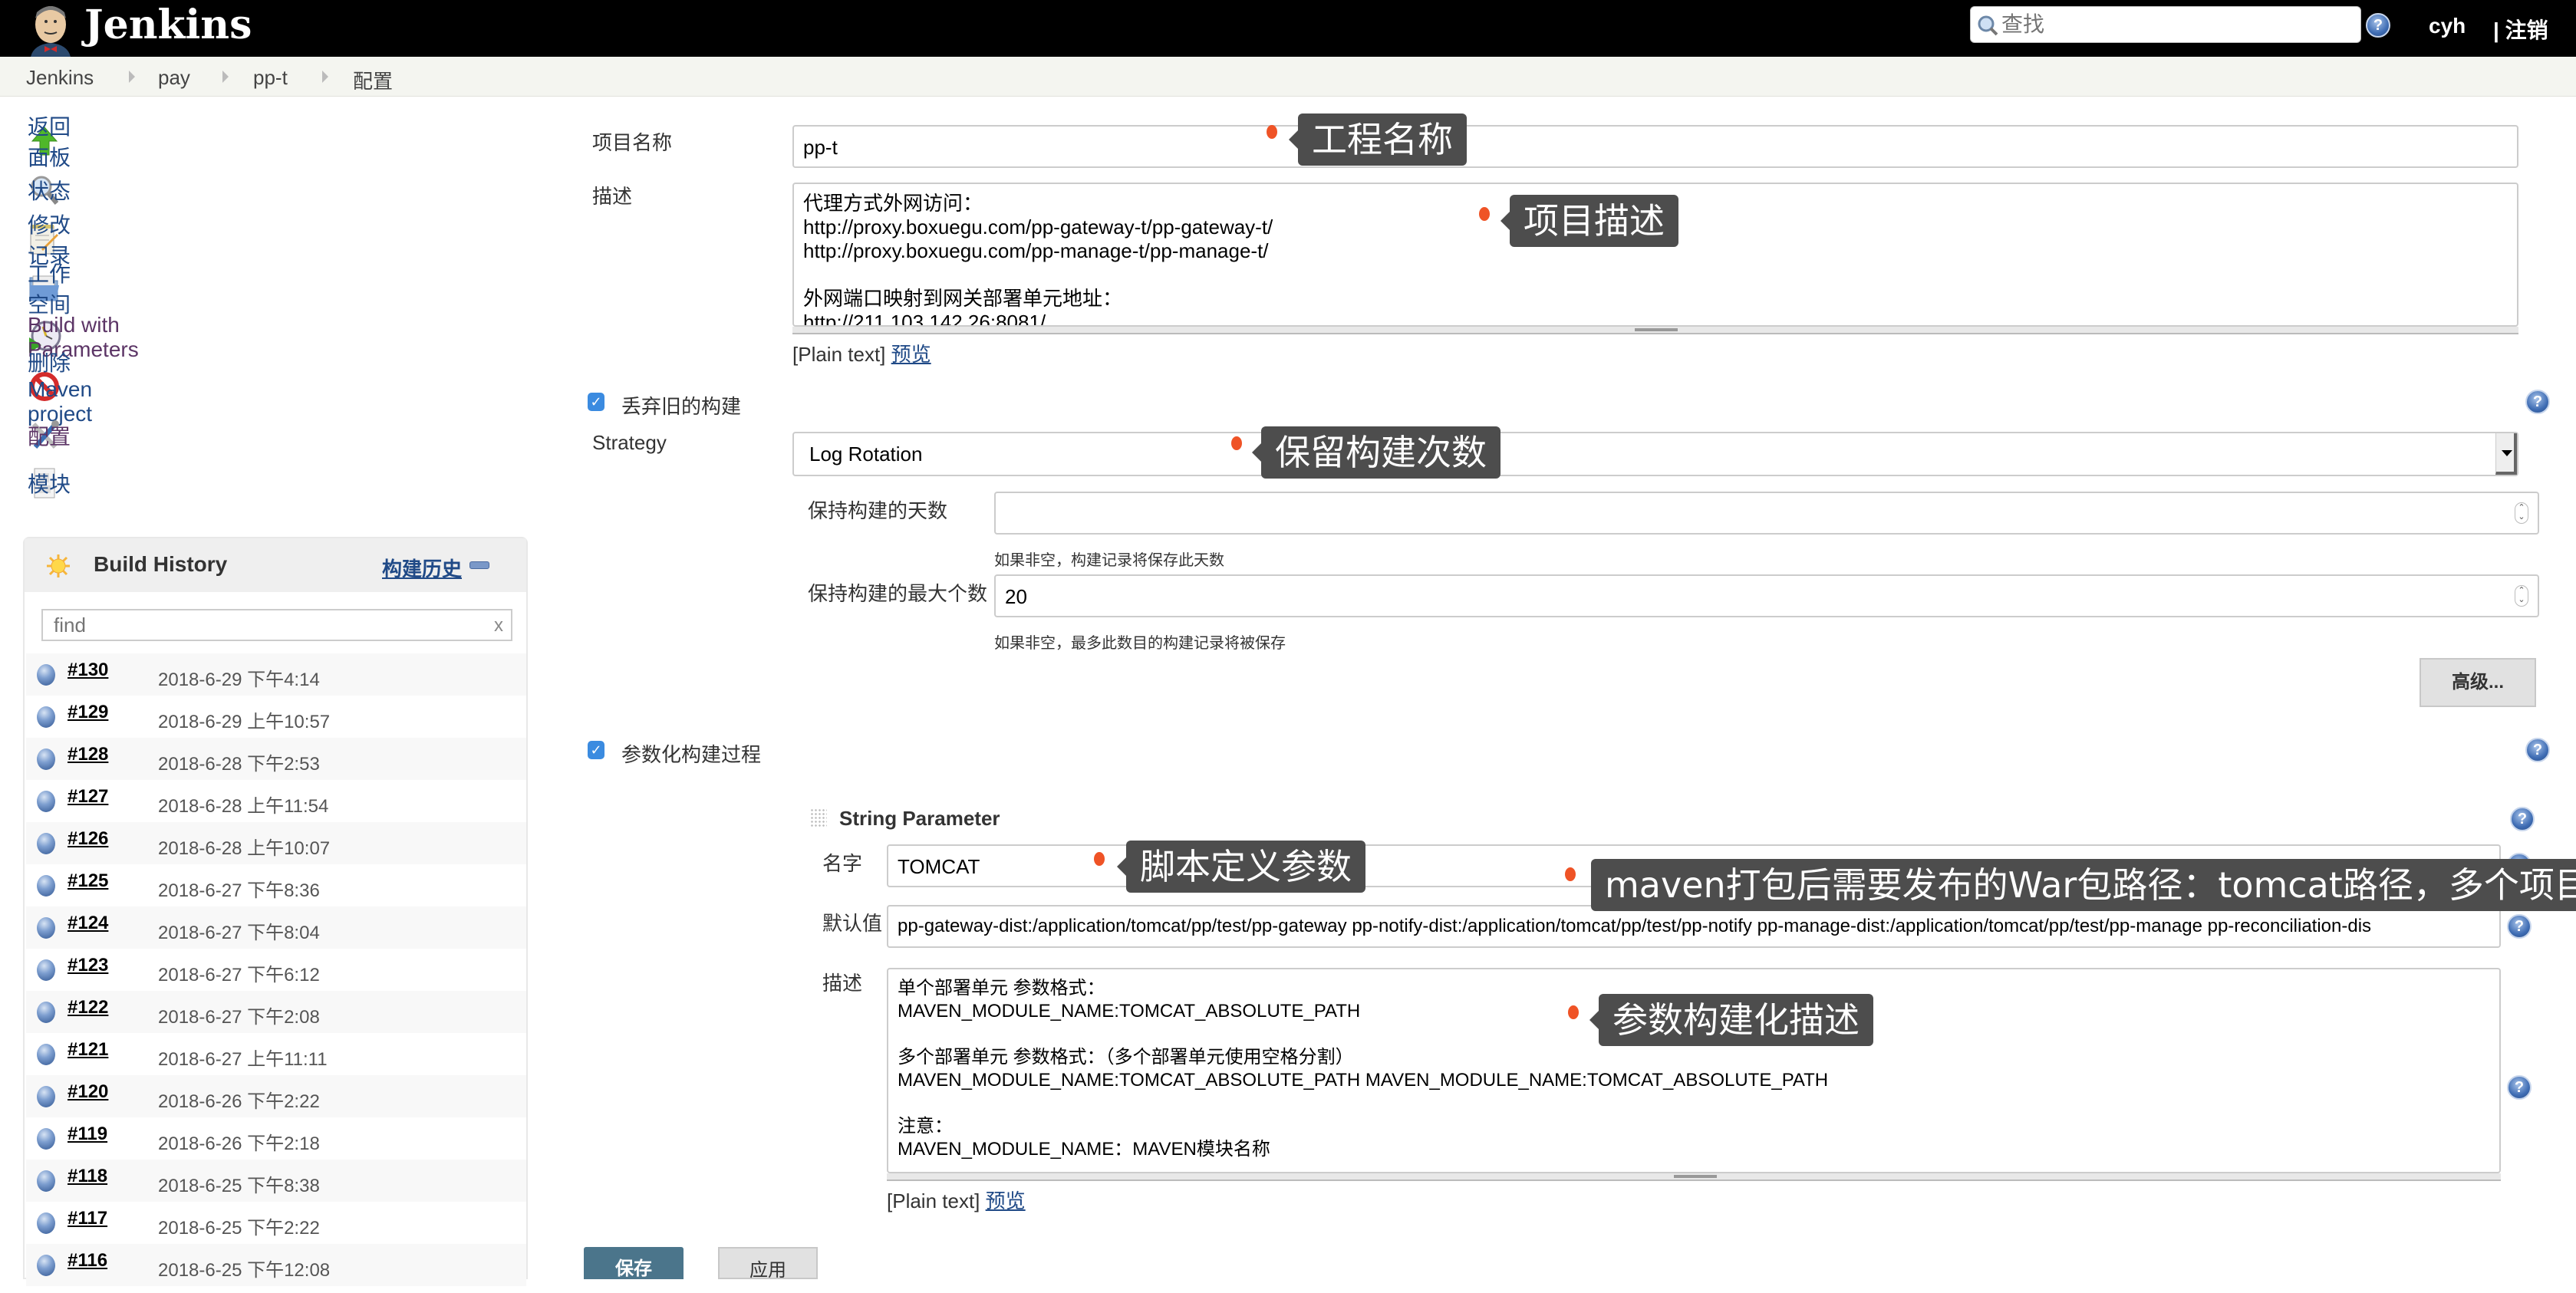 The image size is (2576, 1293). I want to click on save-button: 保存, so click(634, 1263).